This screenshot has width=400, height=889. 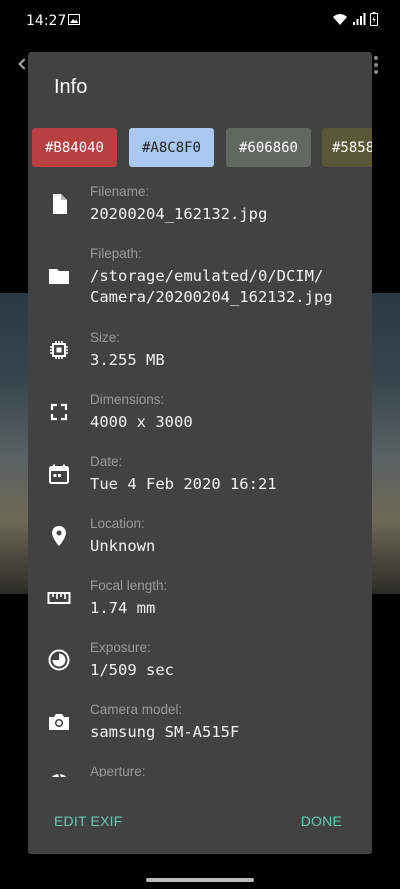 I want to click on signal-icon, so click(x=359, y=18).